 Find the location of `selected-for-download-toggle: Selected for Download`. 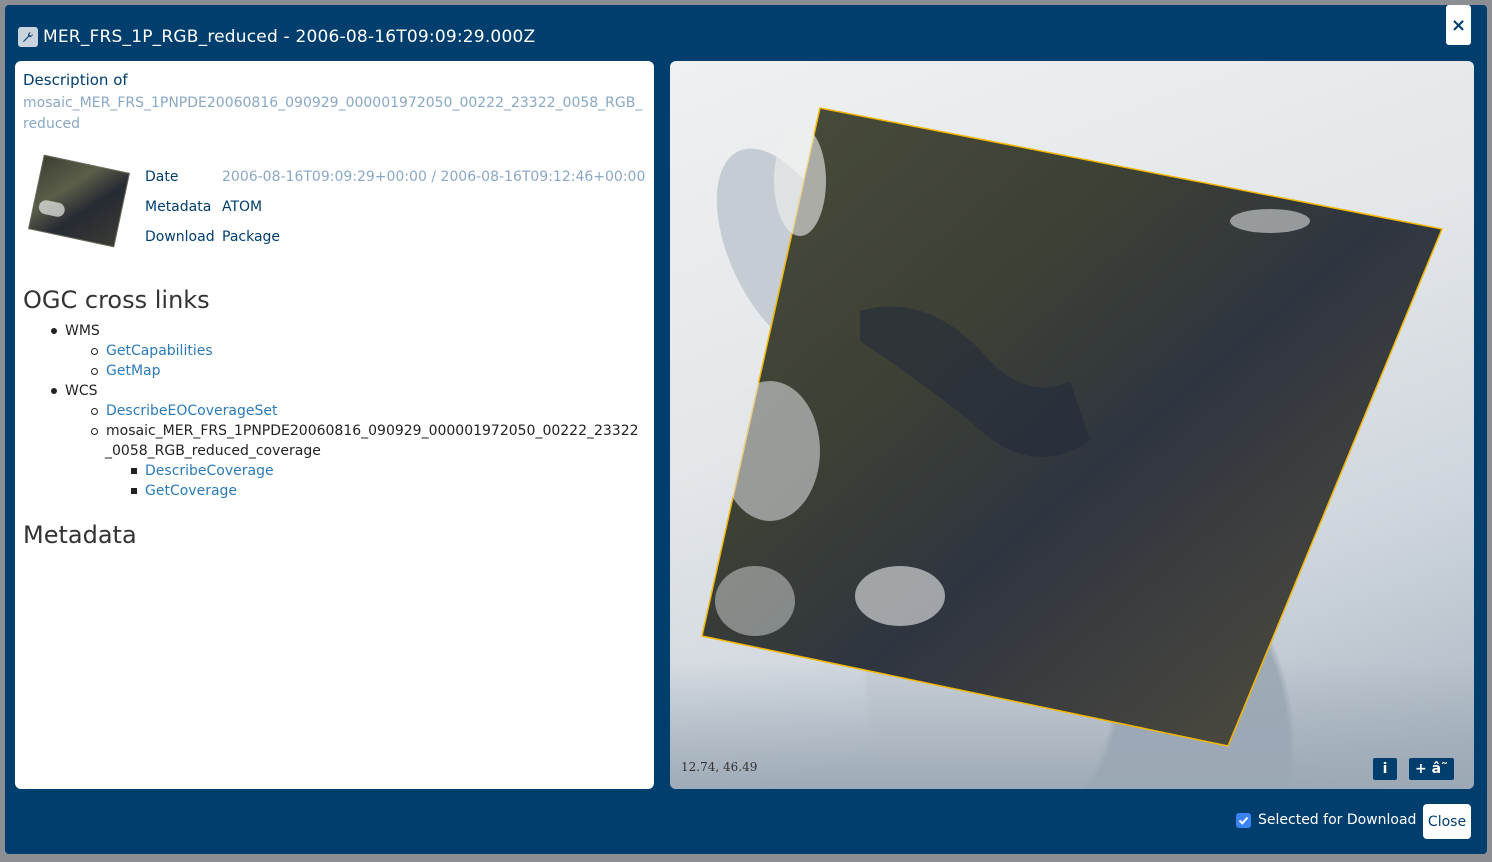

selected-for-download-toggle: Selected for Download is located at coordinates (1326, 820).